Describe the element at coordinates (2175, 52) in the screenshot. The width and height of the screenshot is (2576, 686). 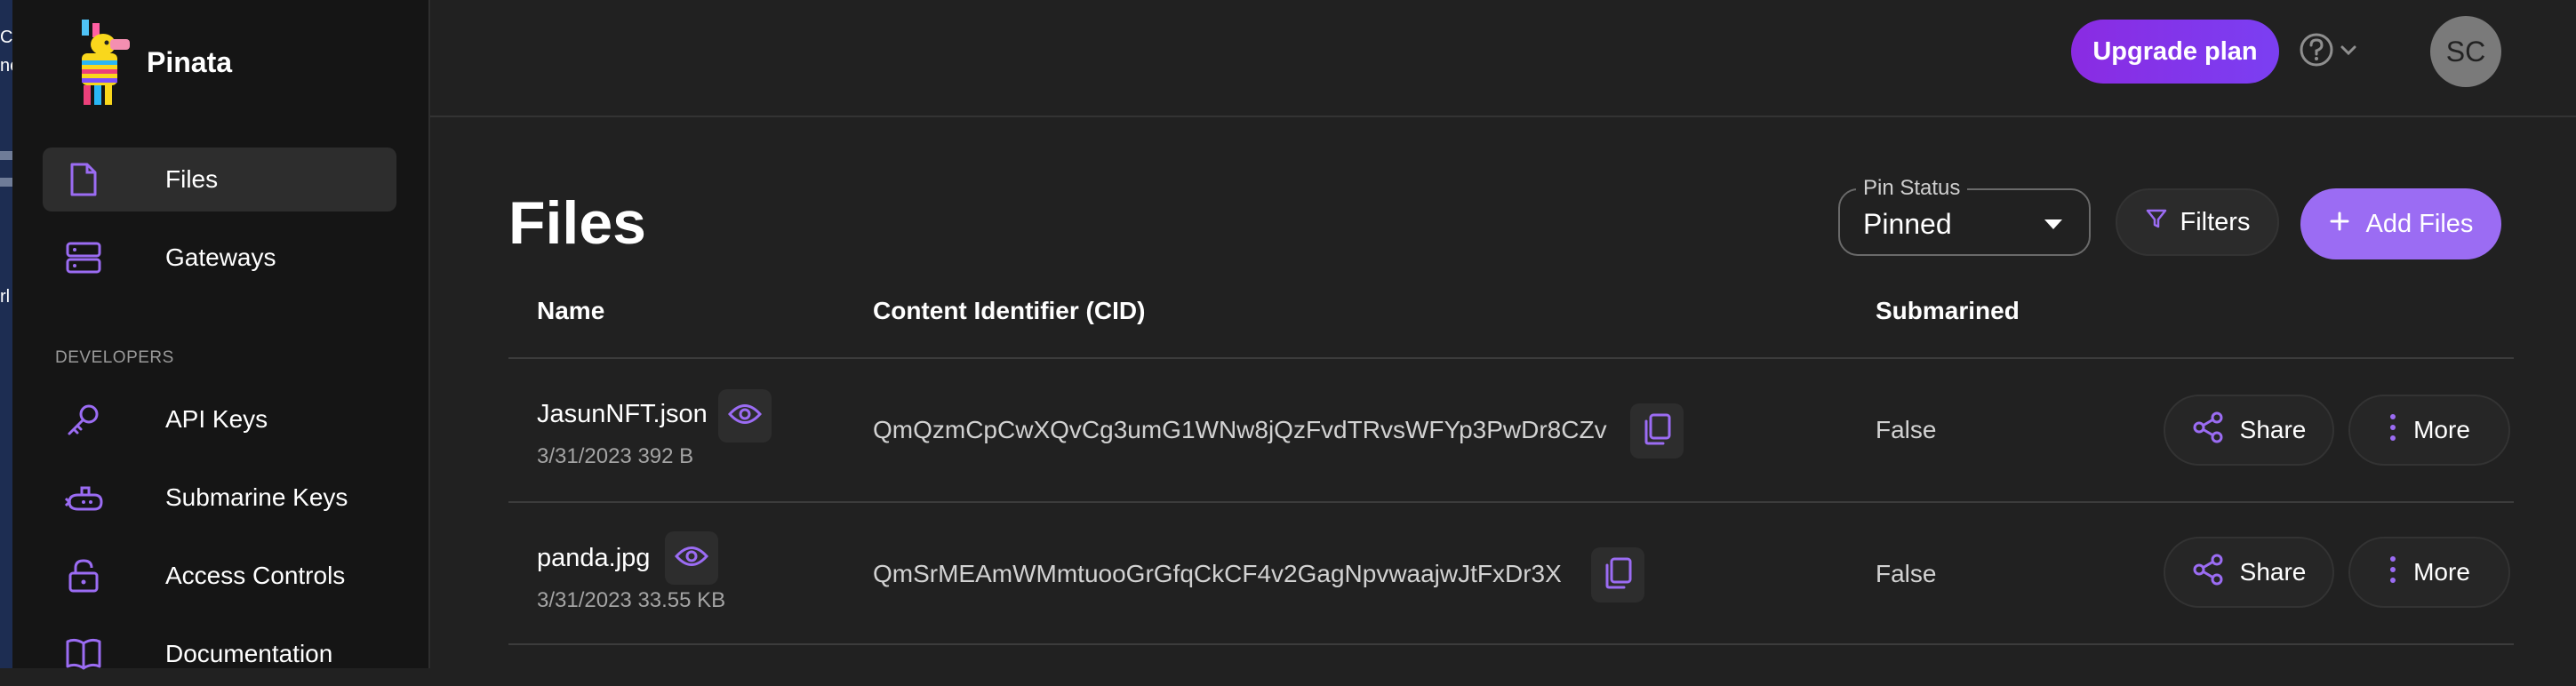
I see `upgrade-plan-button: Upgrade plan` at that location.